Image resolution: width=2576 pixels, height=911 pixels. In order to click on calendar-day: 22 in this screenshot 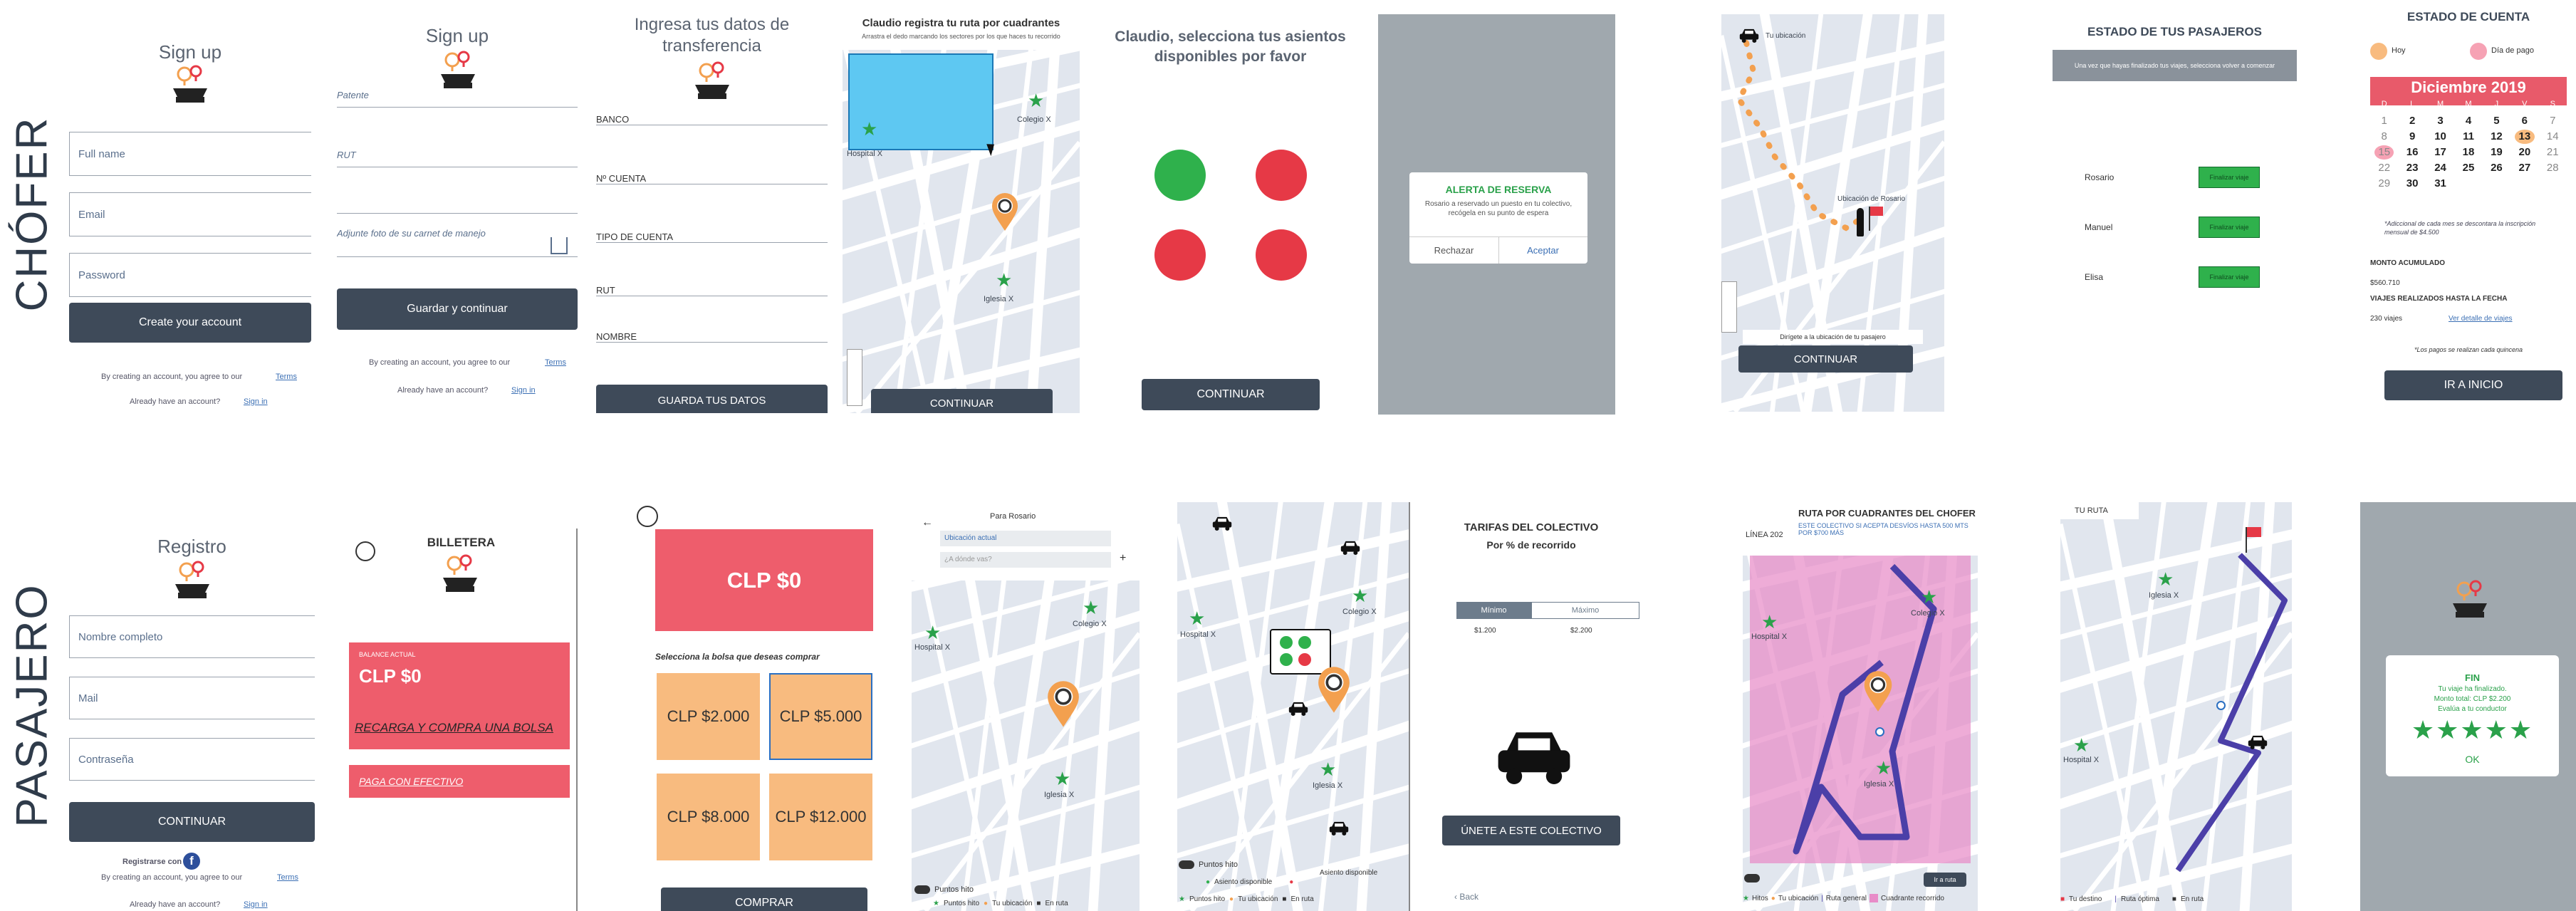, I will do `click(2384, 168)`.